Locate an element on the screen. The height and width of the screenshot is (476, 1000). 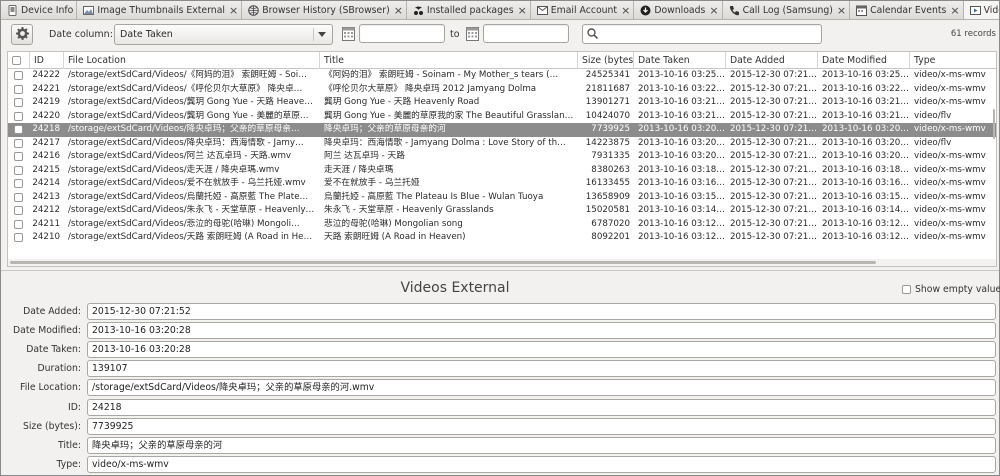
vertical-scrollbar is located at coordinates (993, 164).